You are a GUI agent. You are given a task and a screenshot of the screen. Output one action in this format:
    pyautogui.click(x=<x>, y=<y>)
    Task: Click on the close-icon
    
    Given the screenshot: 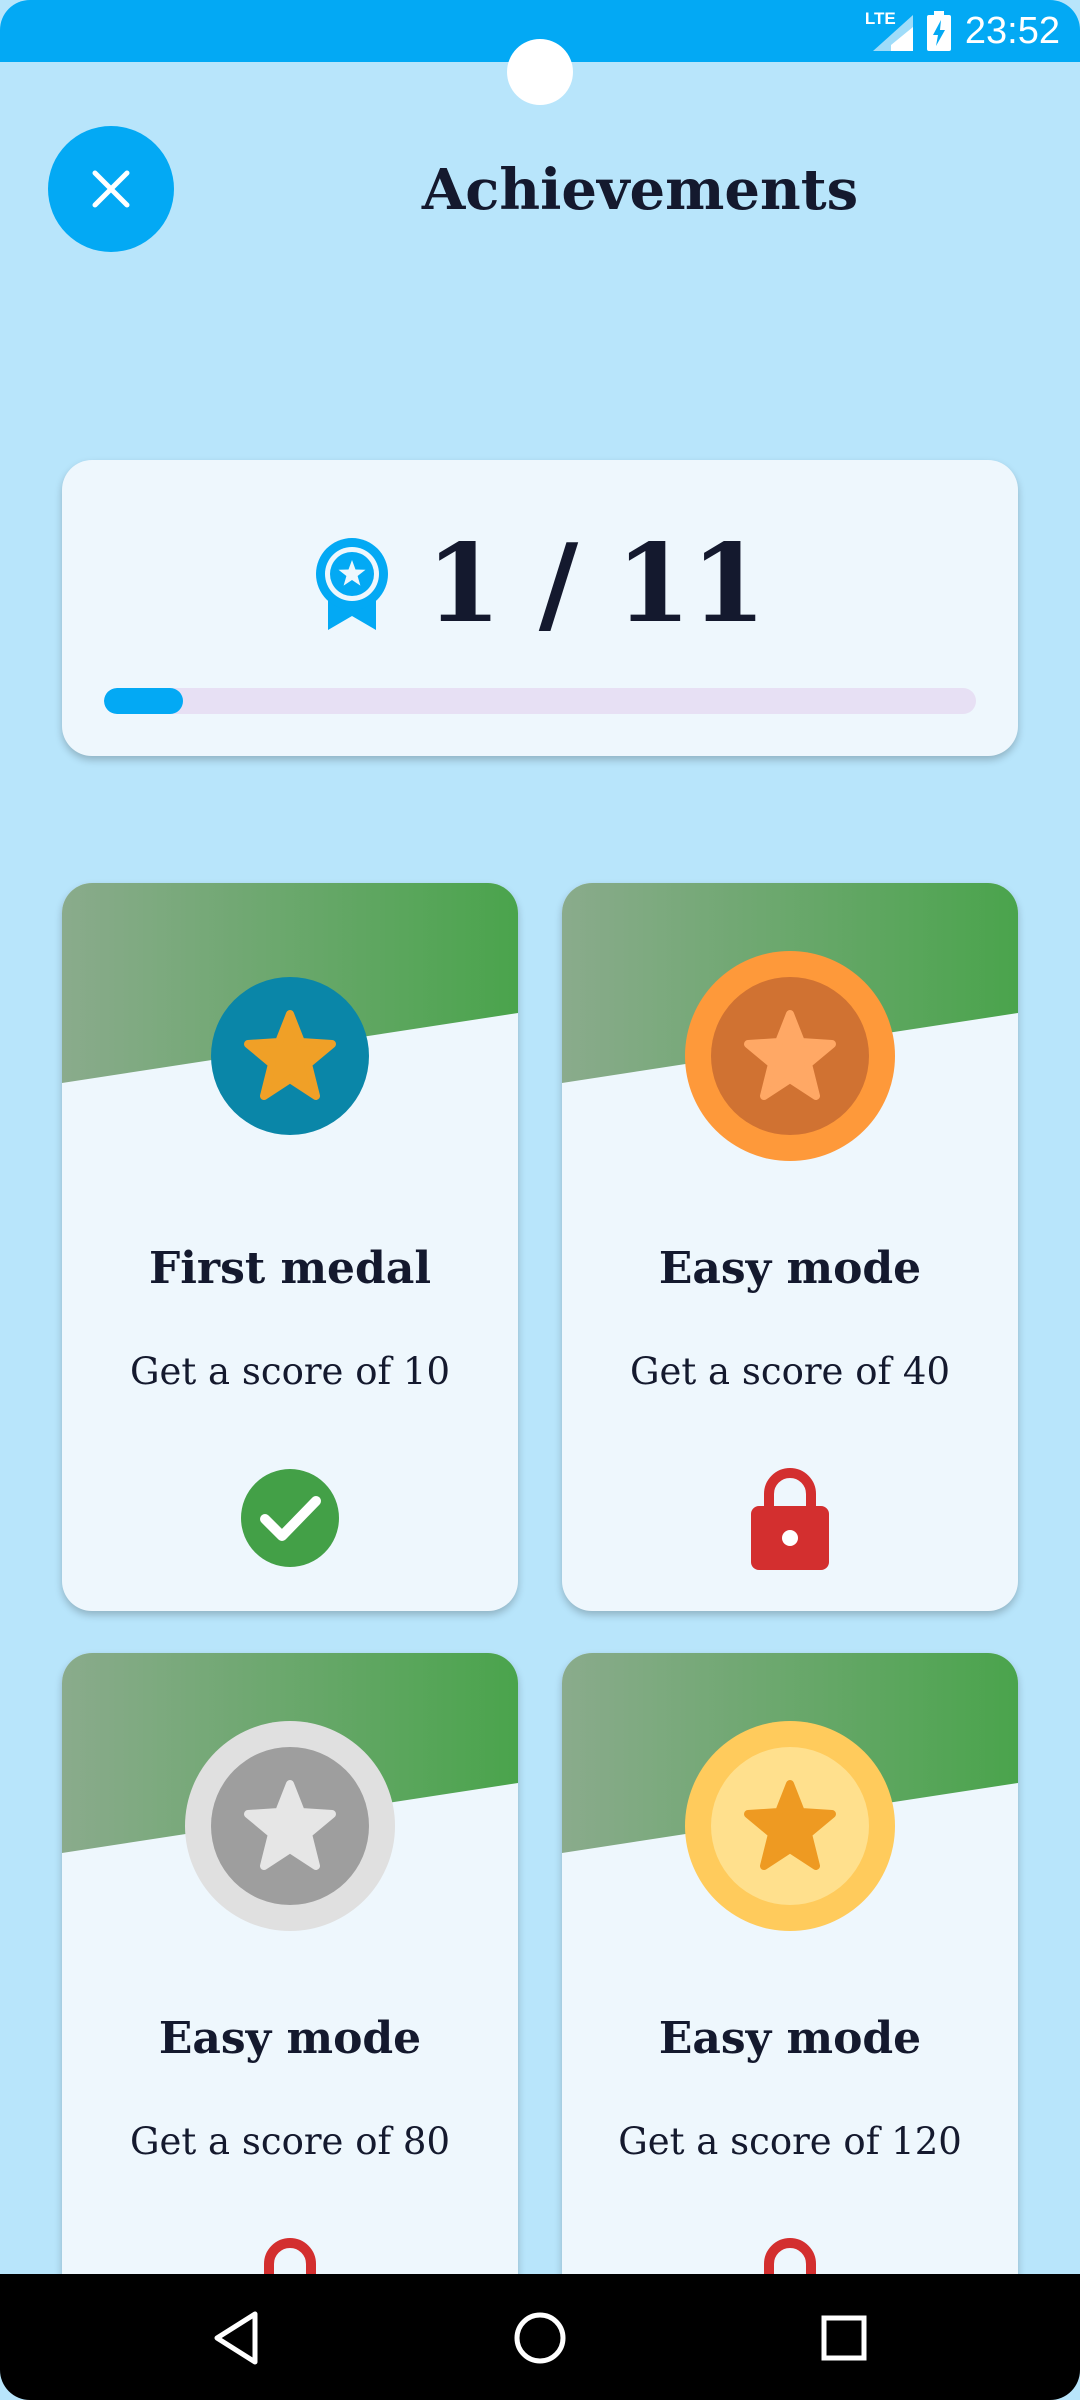 What is the action you would take?
    pyautogui.click(x=111, y=189)
    